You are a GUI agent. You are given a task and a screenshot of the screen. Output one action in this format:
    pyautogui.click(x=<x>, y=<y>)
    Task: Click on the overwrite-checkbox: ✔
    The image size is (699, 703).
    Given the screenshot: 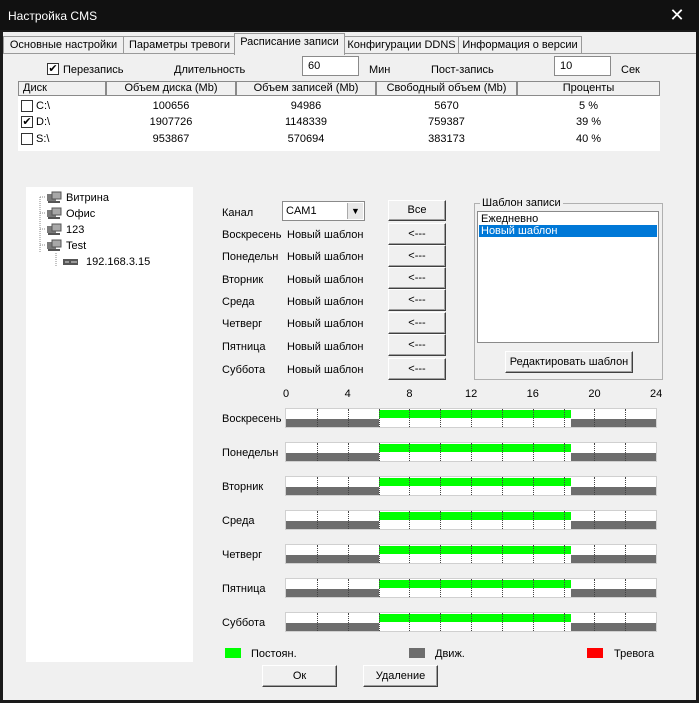 What is the action you would take?
    pyautogui.click(x=53, y=69)
    